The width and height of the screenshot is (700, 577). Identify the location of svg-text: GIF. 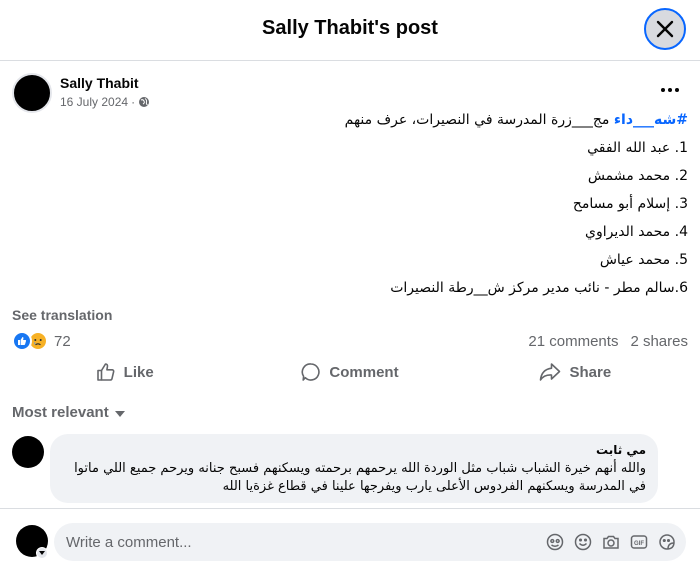
(639, 544).